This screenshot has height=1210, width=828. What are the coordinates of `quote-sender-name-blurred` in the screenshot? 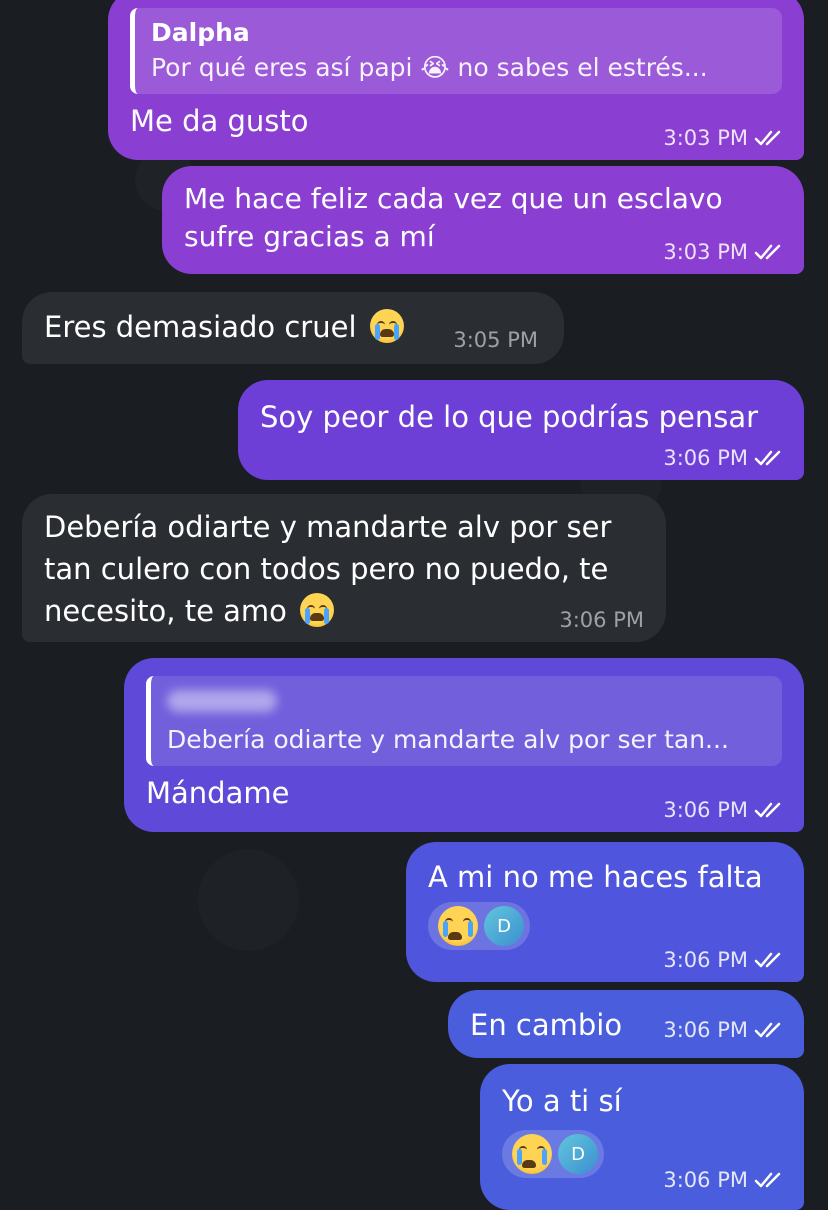 It's located at (466, 703).